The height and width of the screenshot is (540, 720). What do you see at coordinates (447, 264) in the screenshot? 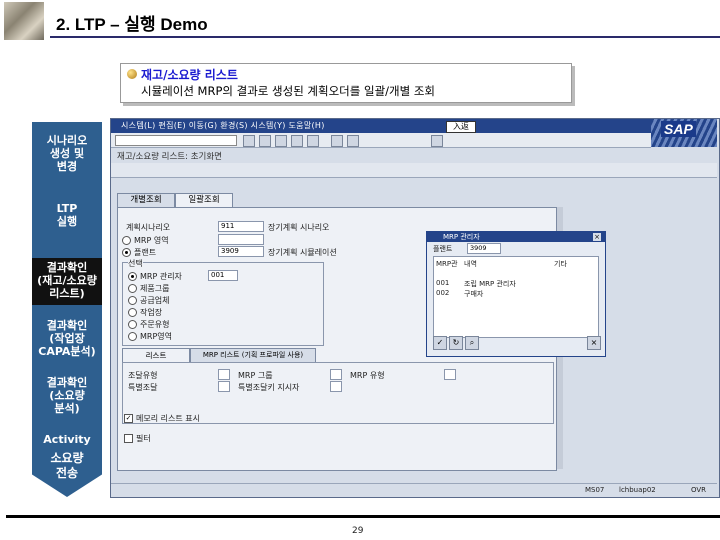
I see `popup-col-code: MRP관` at bounding box center [447, 264].